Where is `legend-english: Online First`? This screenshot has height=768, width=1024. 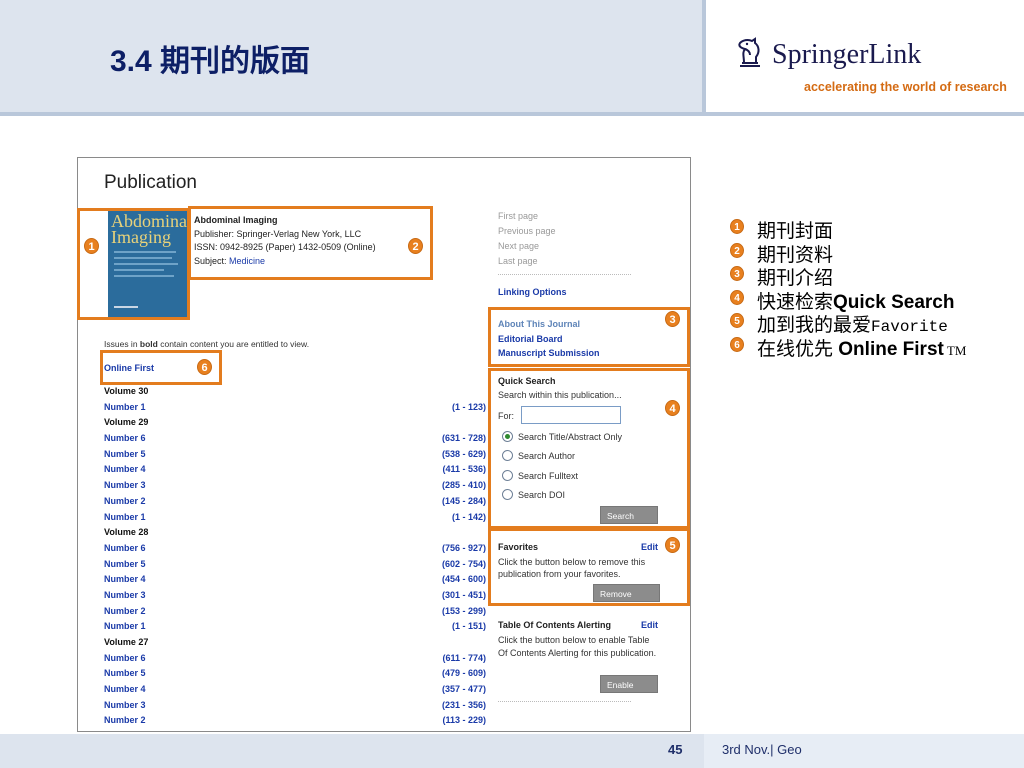
legend-english: Online First is located at coordinates (891, 349).